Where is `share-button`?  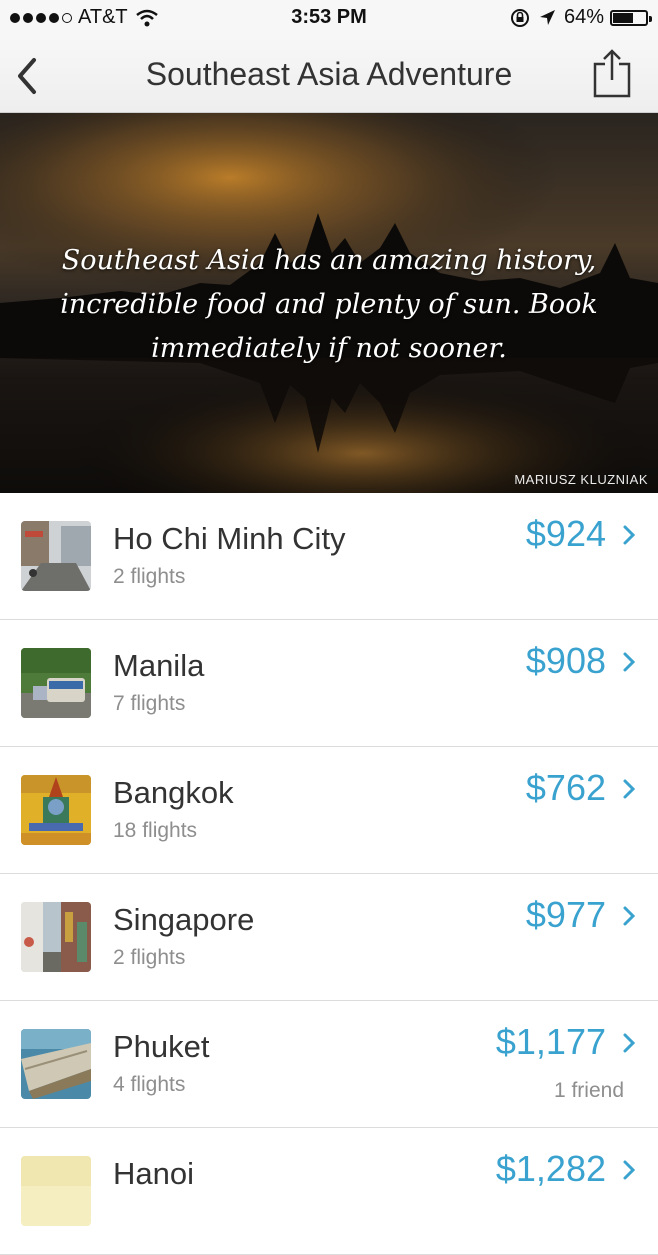
share-button is located at coordinates (612, 73).